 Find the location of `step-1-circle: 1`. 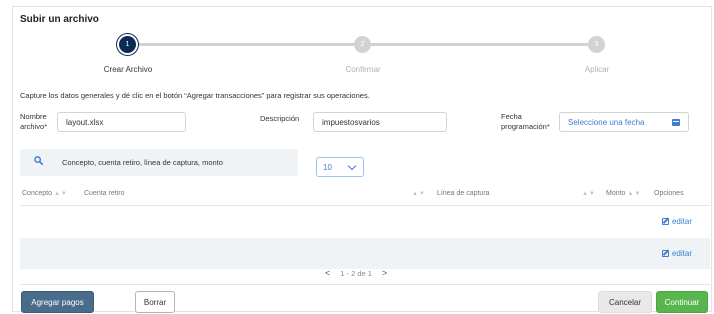

step-1-circle: 1 is located at coordinates (127, 44).